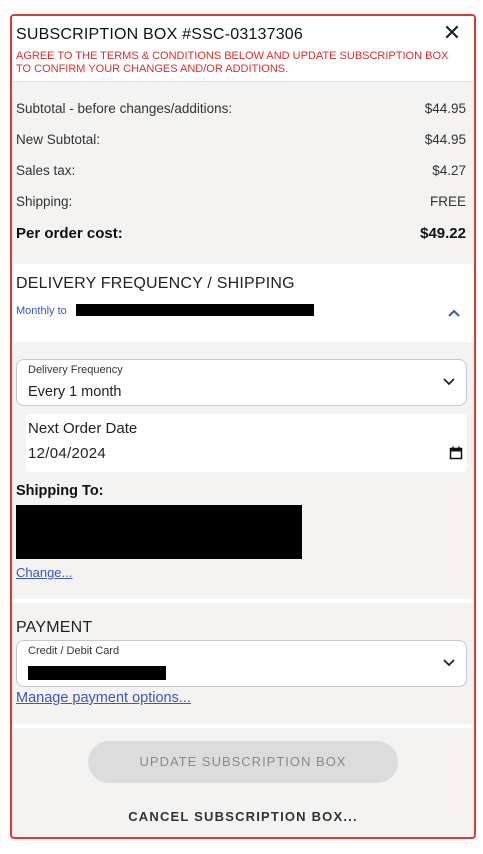 The height and width of the screenshot is (854, 483). What do you see at coordinates (241, 382) in the screenshot?
I see `delivery-frequency-select: Delivery Frequency Every 1 month` at bounding box center [241, 382].